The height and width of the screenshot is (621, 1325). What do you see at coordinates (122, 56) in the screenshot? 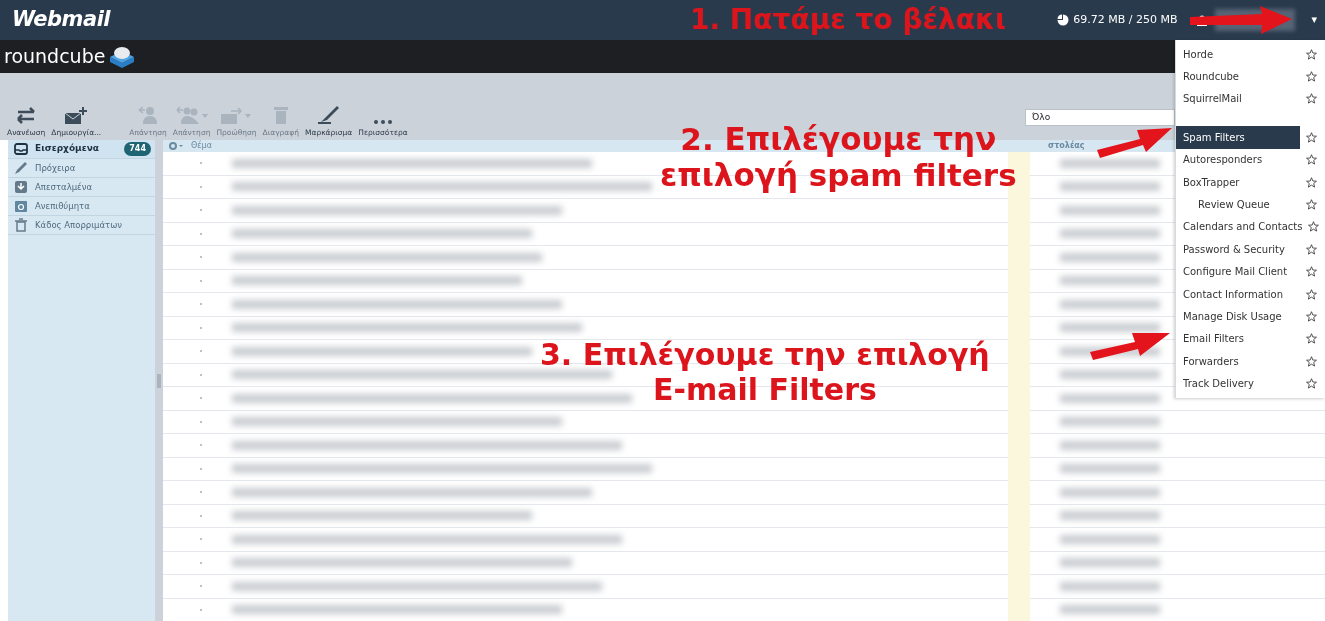
I see `cube-icon` at bounding box center [122, 56].